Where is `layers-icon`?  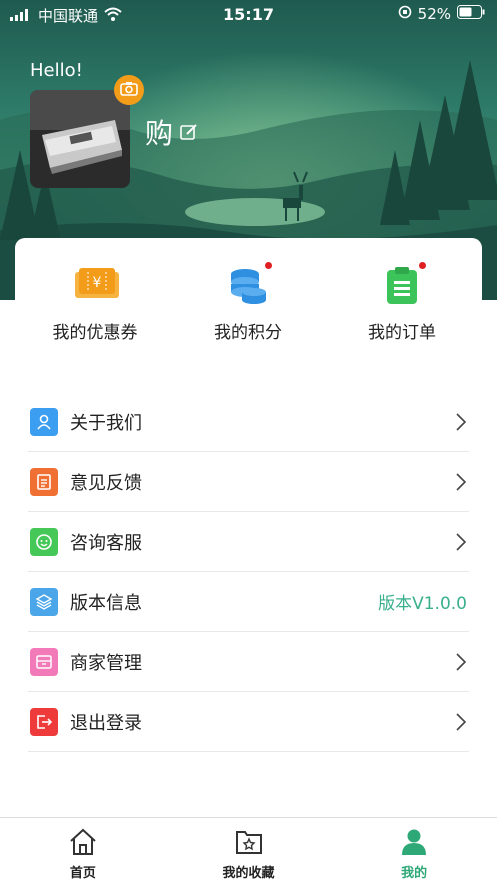
layers-icon is located at coordinates (44, 601).